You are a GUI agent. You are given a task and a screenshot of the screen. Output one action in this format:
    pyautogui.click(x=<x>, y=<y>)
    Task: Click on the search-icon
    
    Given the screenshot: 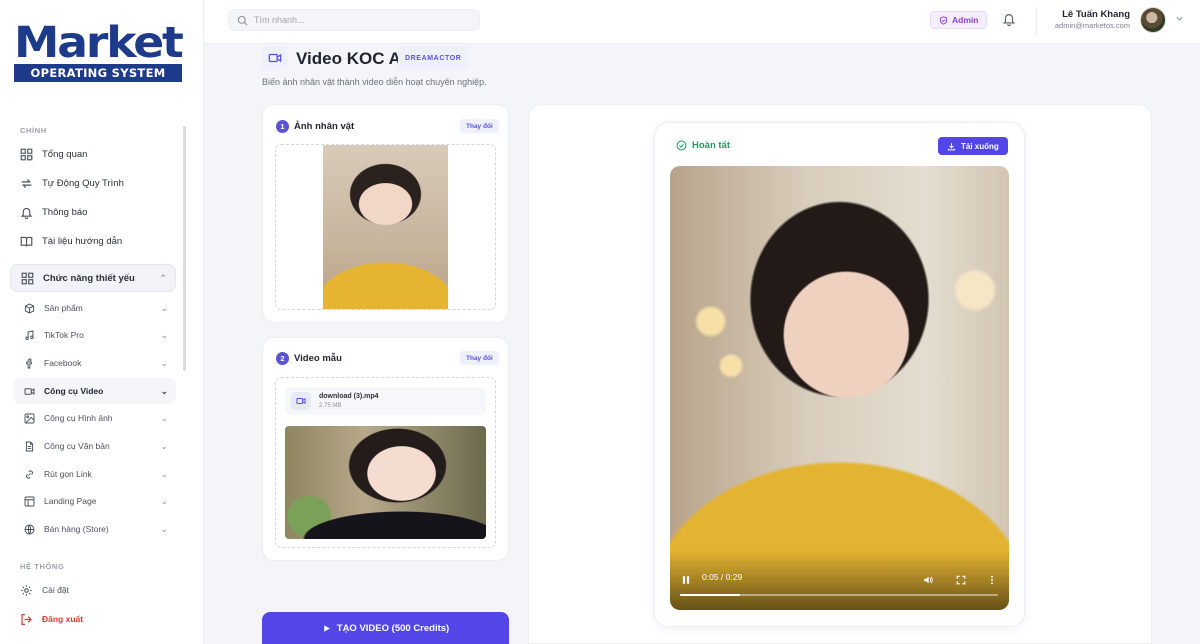 What is the action you would take?
    pyautogui.click(x=242, y=20)
    